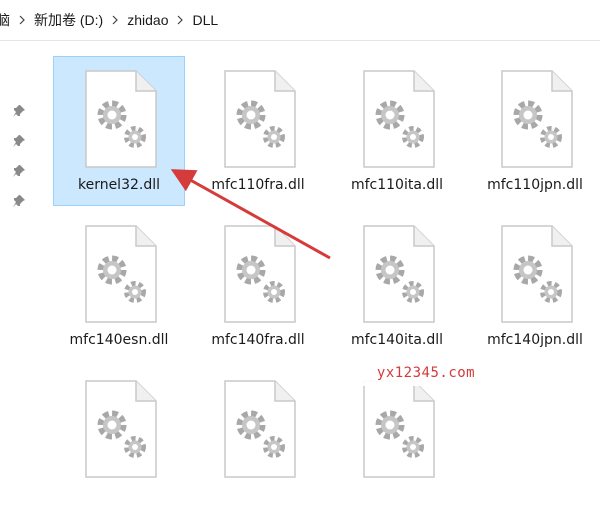  Describe the element at coordinates (535, 340) in the screenshot. I see `file-name: mfc140jpn.dll` at that location.